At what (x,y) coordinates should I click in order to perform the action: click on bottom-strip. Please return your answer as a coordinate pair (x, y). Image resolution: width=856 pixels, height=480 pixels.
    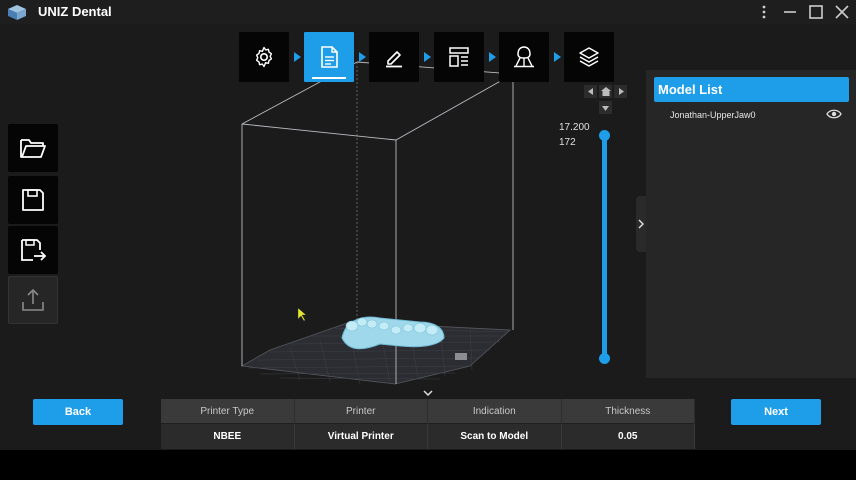
    Looking at the image, I should click on (428, 465).